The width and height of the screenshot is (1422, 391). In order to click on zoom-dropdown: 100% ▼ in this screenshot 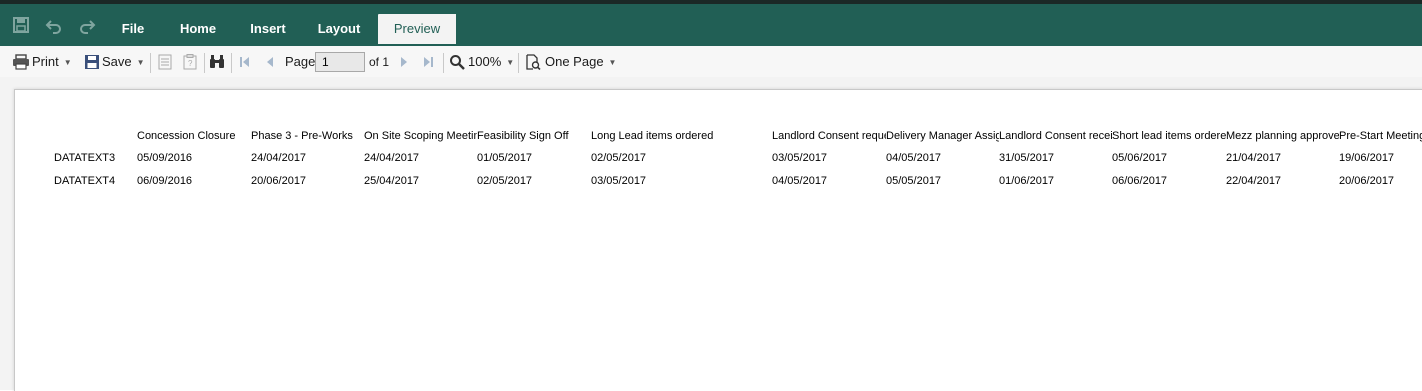, I will do `click(491, 62)`.